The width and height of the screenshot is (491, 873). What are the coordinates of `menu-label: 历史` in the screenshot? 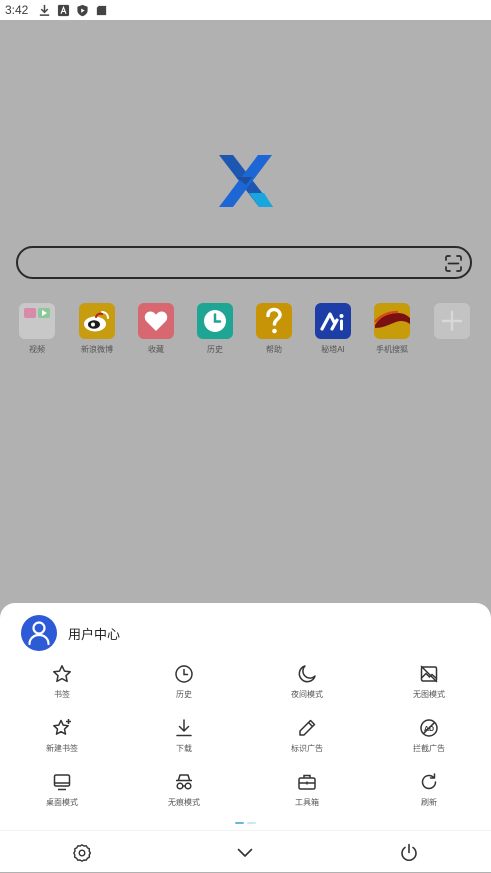 It's located at (184, 694).